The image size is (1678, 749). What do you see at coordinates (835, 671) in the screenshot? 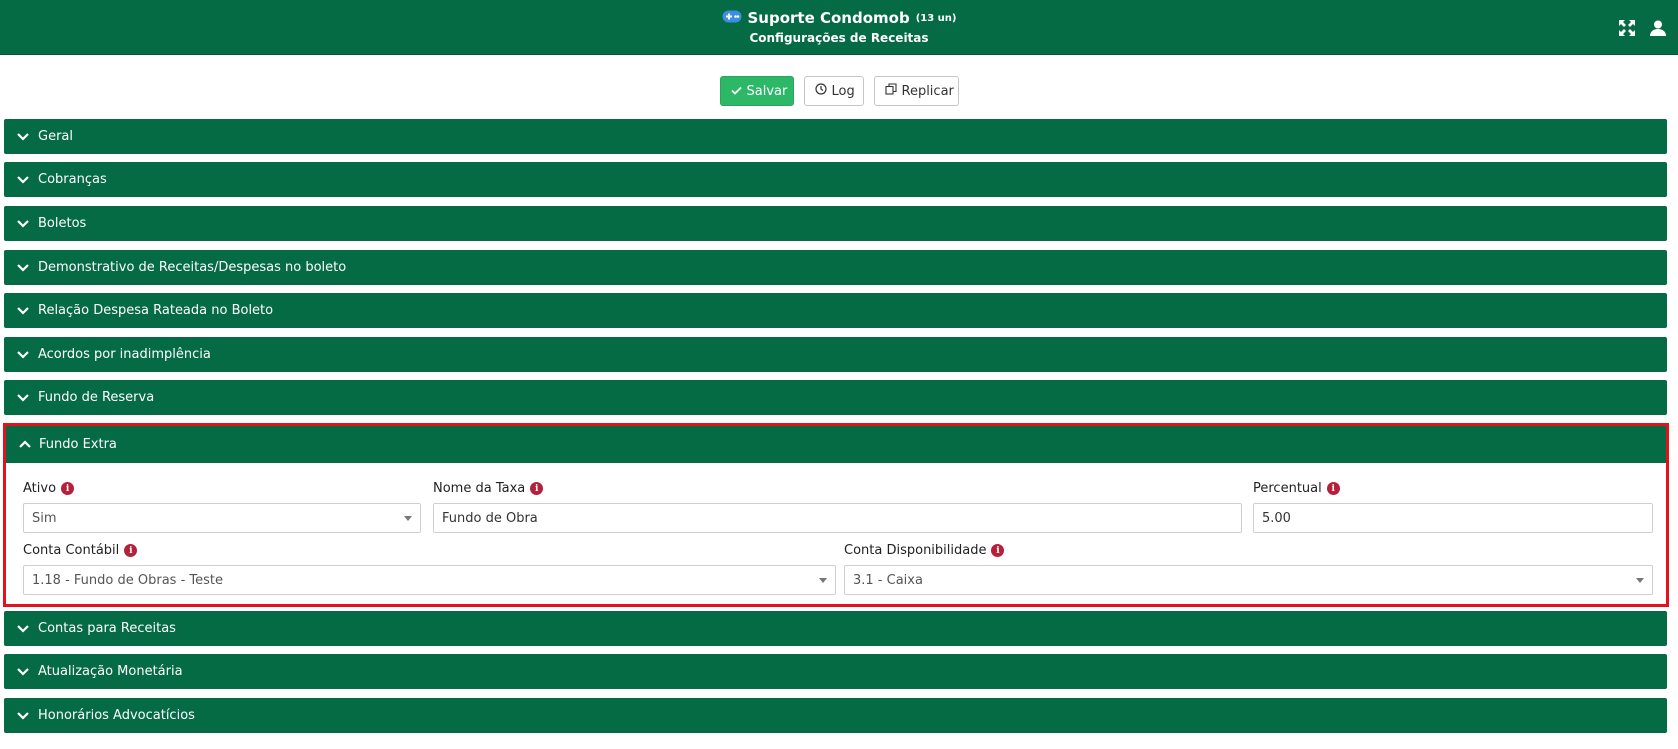
I see `section-atualizacao-monetaria: Atualização Monetária` at bounding box center [835, 671].